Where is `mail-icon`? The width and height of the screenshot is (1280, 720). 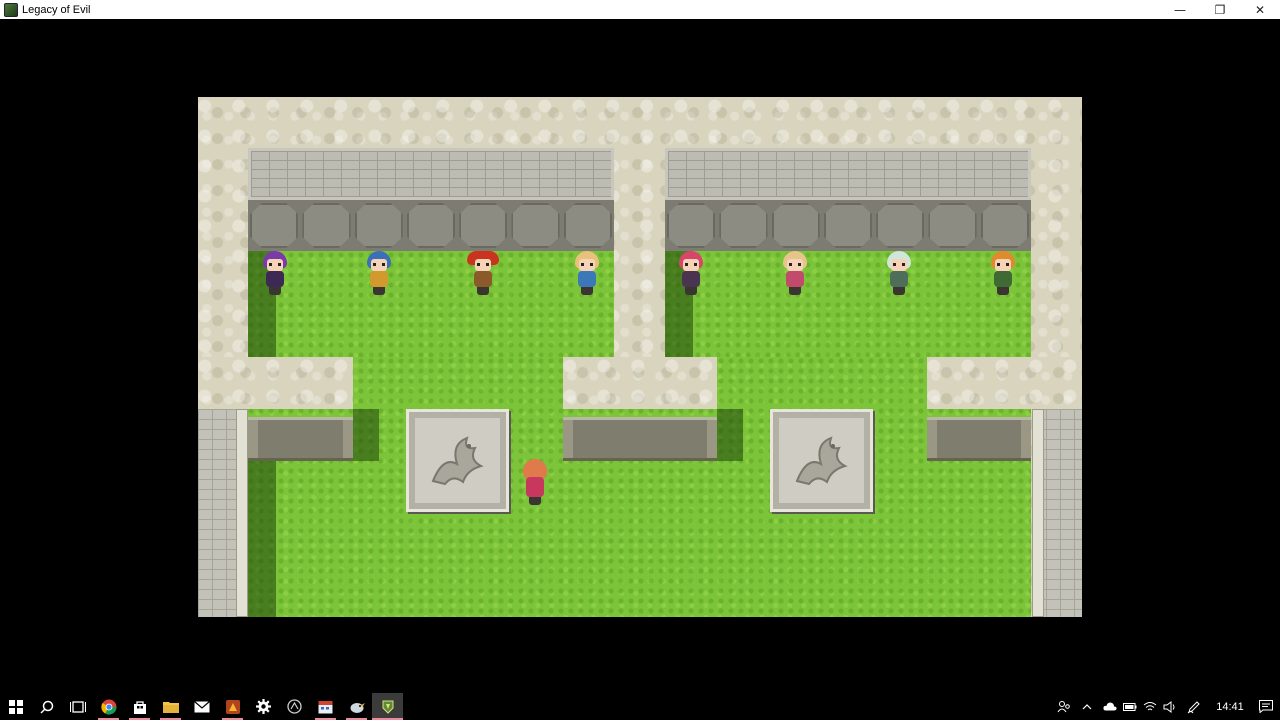
mail-icon is located at coordinates (201, 706).